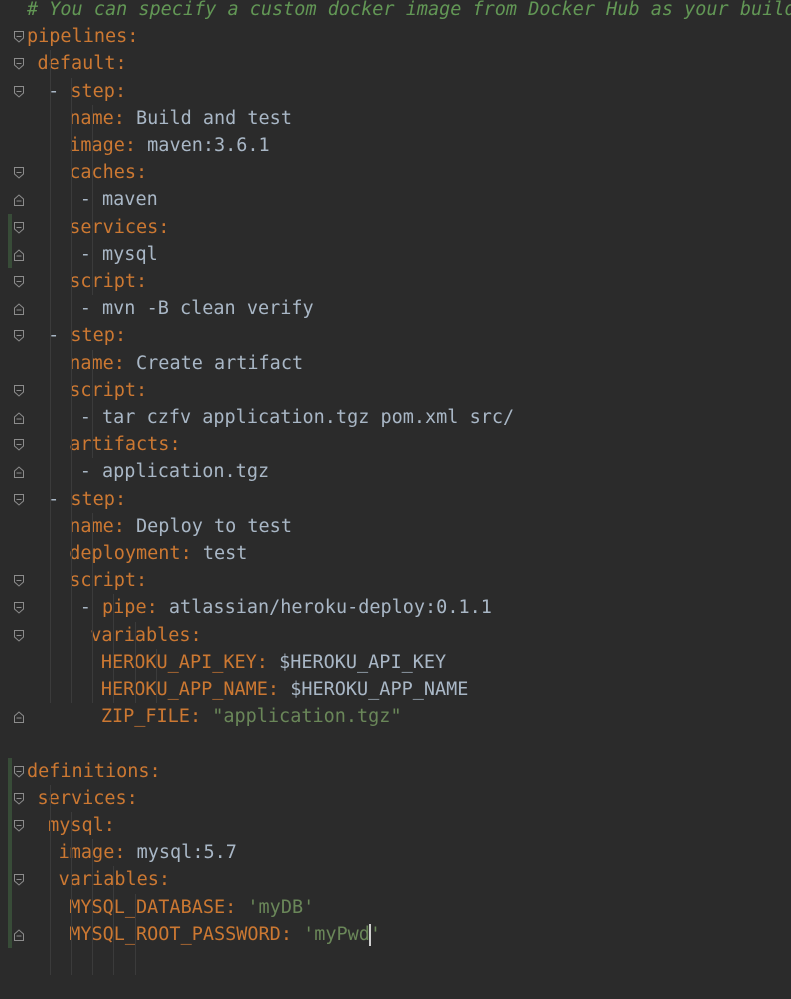 This screenshot has width=791, height=999. What do you see at coordinates (214, 526) in the screenshot?
I see `yaml-value: Deploy to test` at bounding box center [214, 526].